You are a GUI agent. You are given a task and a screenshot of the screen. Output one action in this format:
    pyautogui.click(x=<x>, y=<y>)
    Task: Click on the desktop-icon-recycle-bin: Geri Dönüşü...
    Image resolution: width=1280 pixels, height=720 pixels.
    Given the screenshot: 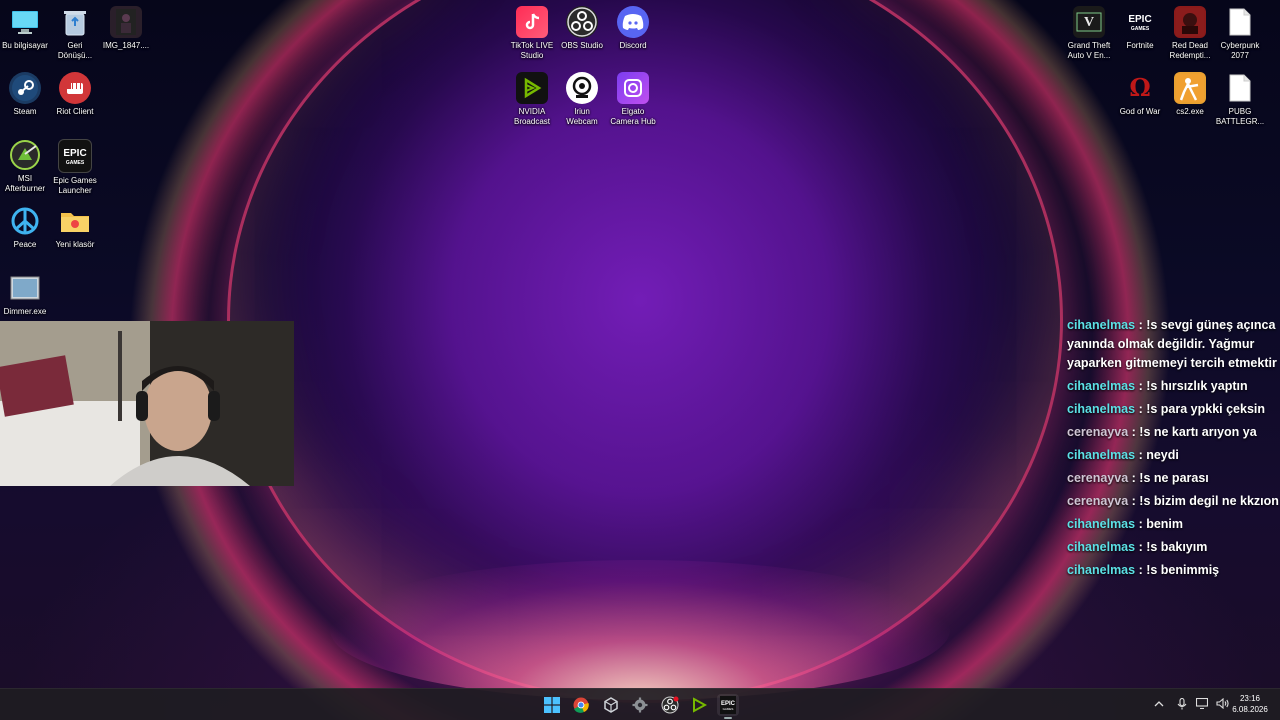 What is the action you would take?
    pyautogui.click(x=75, y=33)
    